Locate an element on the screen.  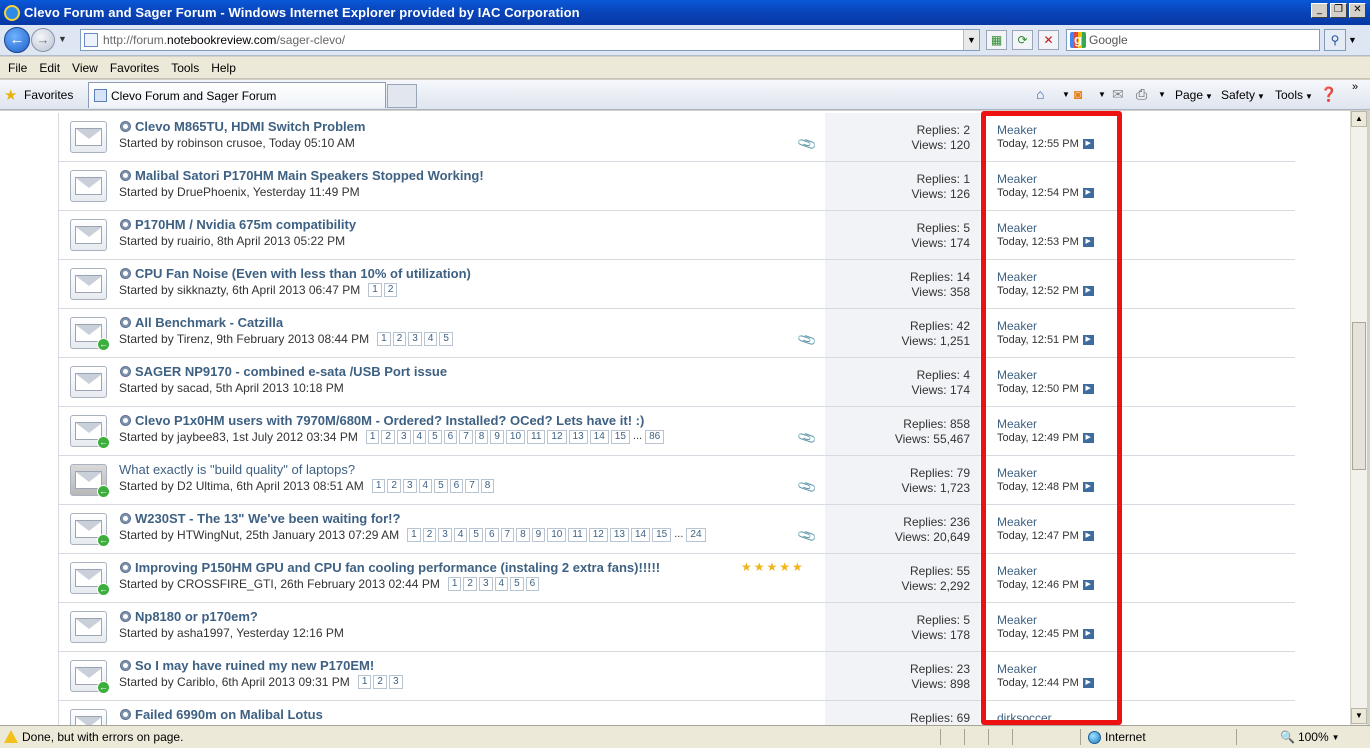
vertical-scrollbar: ▲ ▼ is located at coordinates (1358, 418).